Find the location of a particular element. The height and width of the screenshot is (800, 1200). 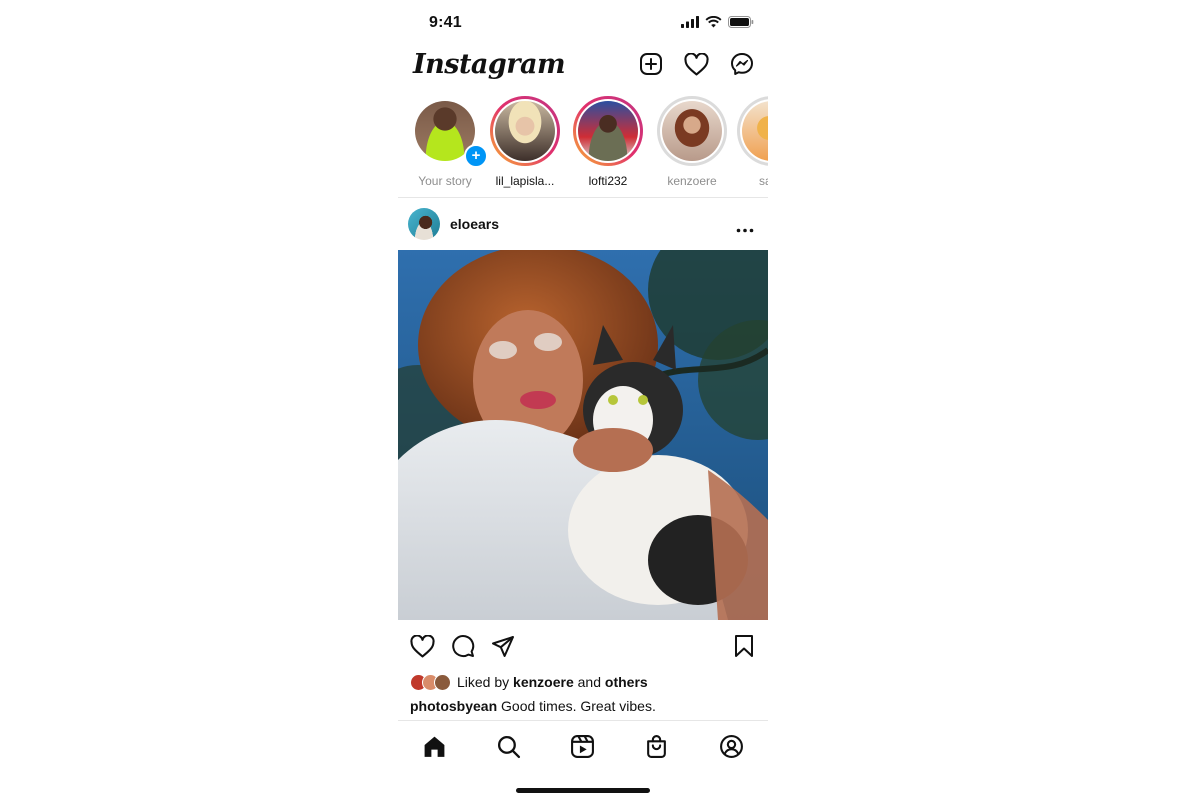

reels-icon is located at coordinates (582, 749).